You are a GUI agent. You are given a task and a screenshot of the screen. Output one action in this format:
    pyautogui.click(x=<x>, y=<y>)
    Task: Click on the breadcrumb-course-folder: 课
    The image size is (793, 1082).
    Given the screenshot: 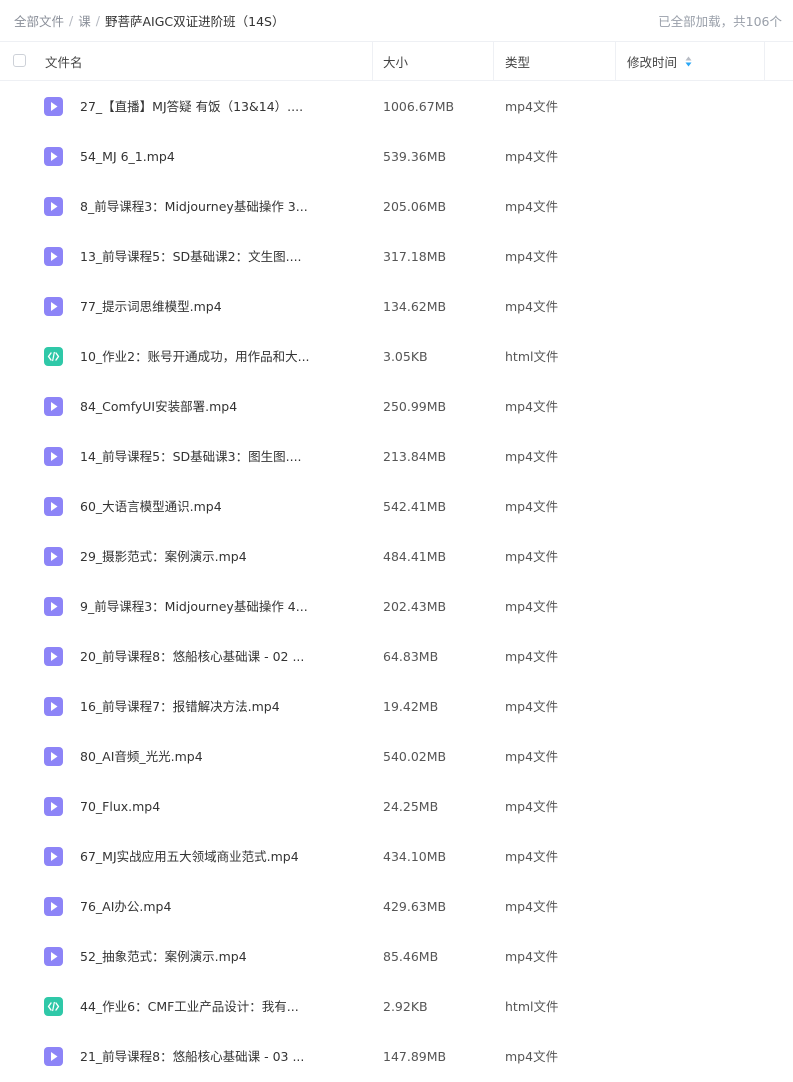 What is the action you would take?
    pyautogui.click(x=84, y=20)
    